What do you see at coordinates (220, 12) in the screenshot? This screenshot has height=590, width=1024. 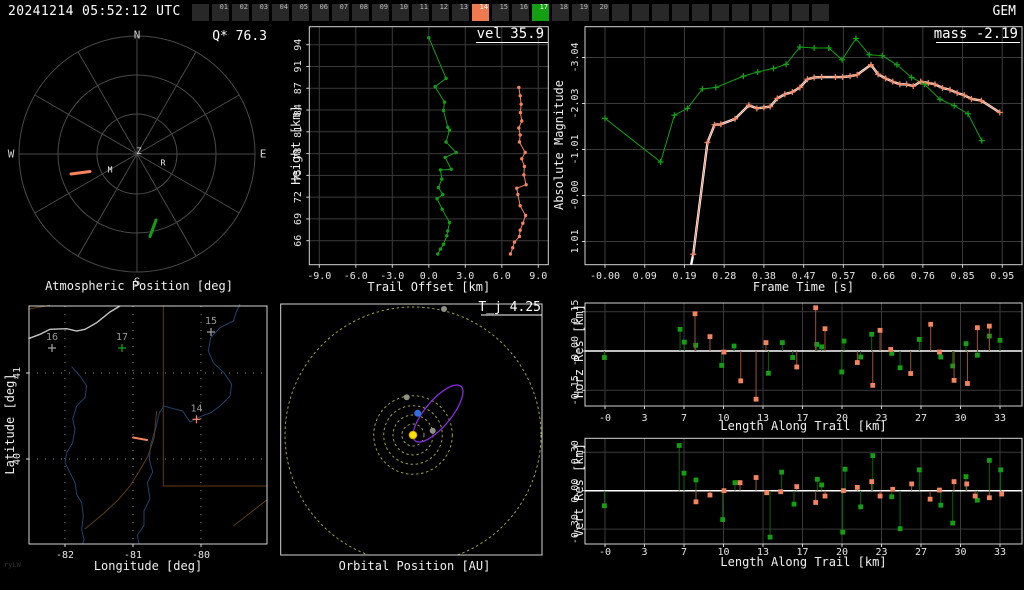 I see `camera-box-01: 01` at bounding box center [220, 12].